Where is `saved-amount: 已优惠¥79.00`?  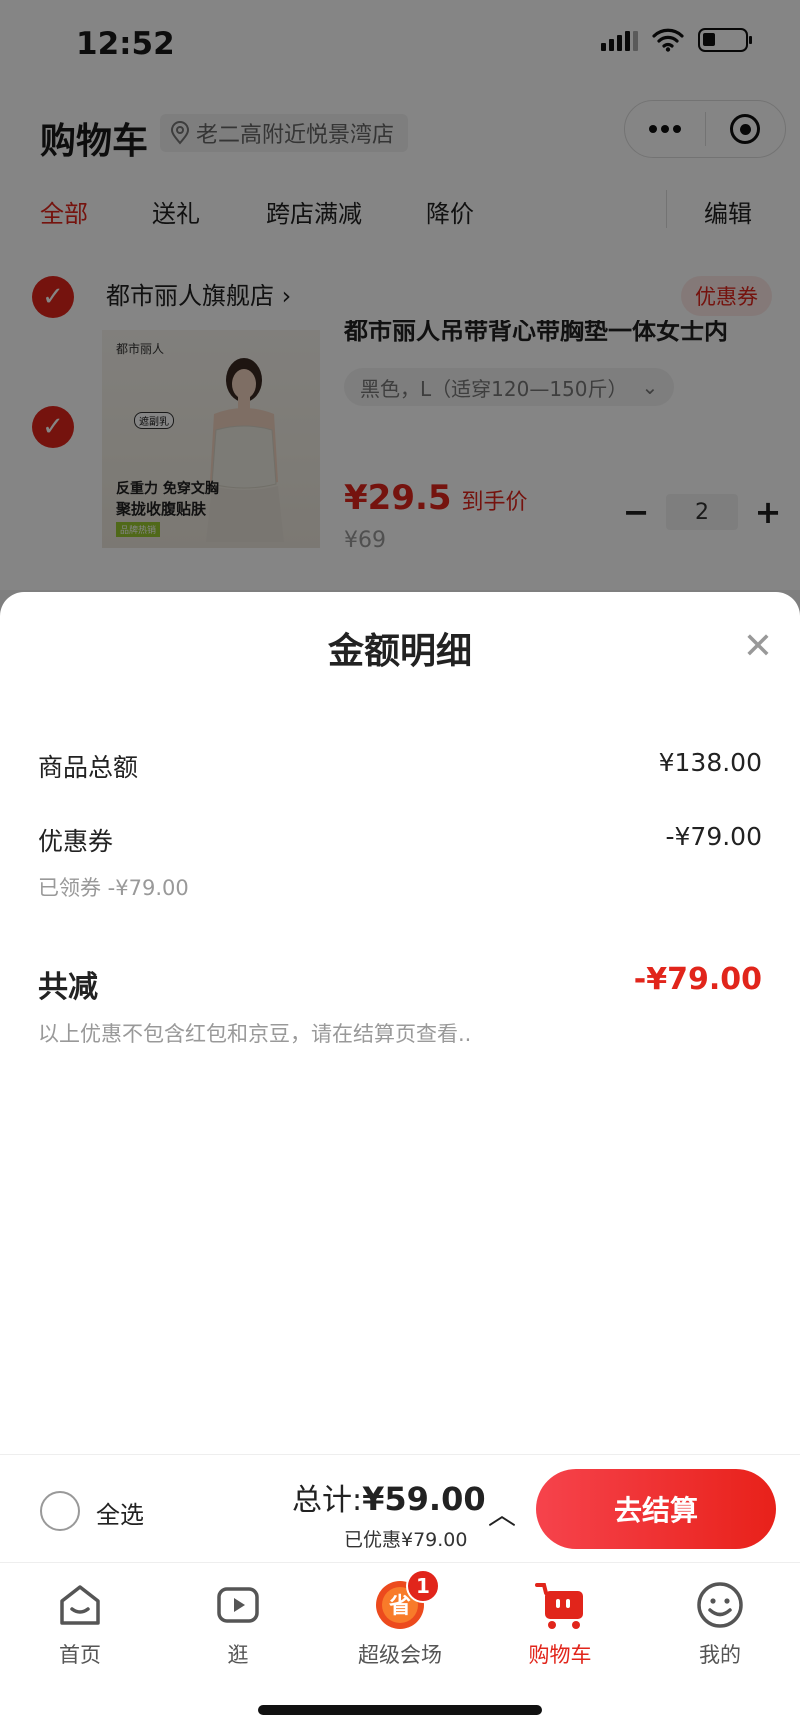
saved-amount: 已优惠¥79.00 is located at coordinates (406, 1540).